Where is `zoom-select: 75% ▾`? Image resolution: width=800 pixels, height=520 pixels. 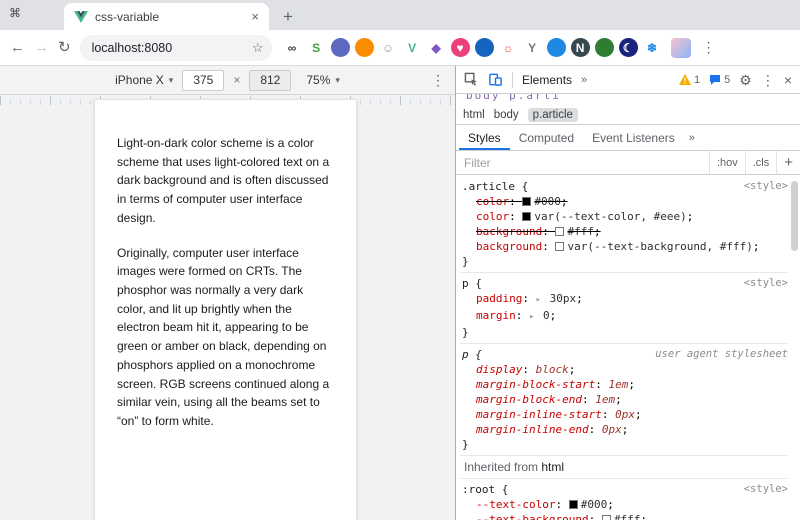 zoom-select: 75% ▾ is located at coordinates (323, 80).